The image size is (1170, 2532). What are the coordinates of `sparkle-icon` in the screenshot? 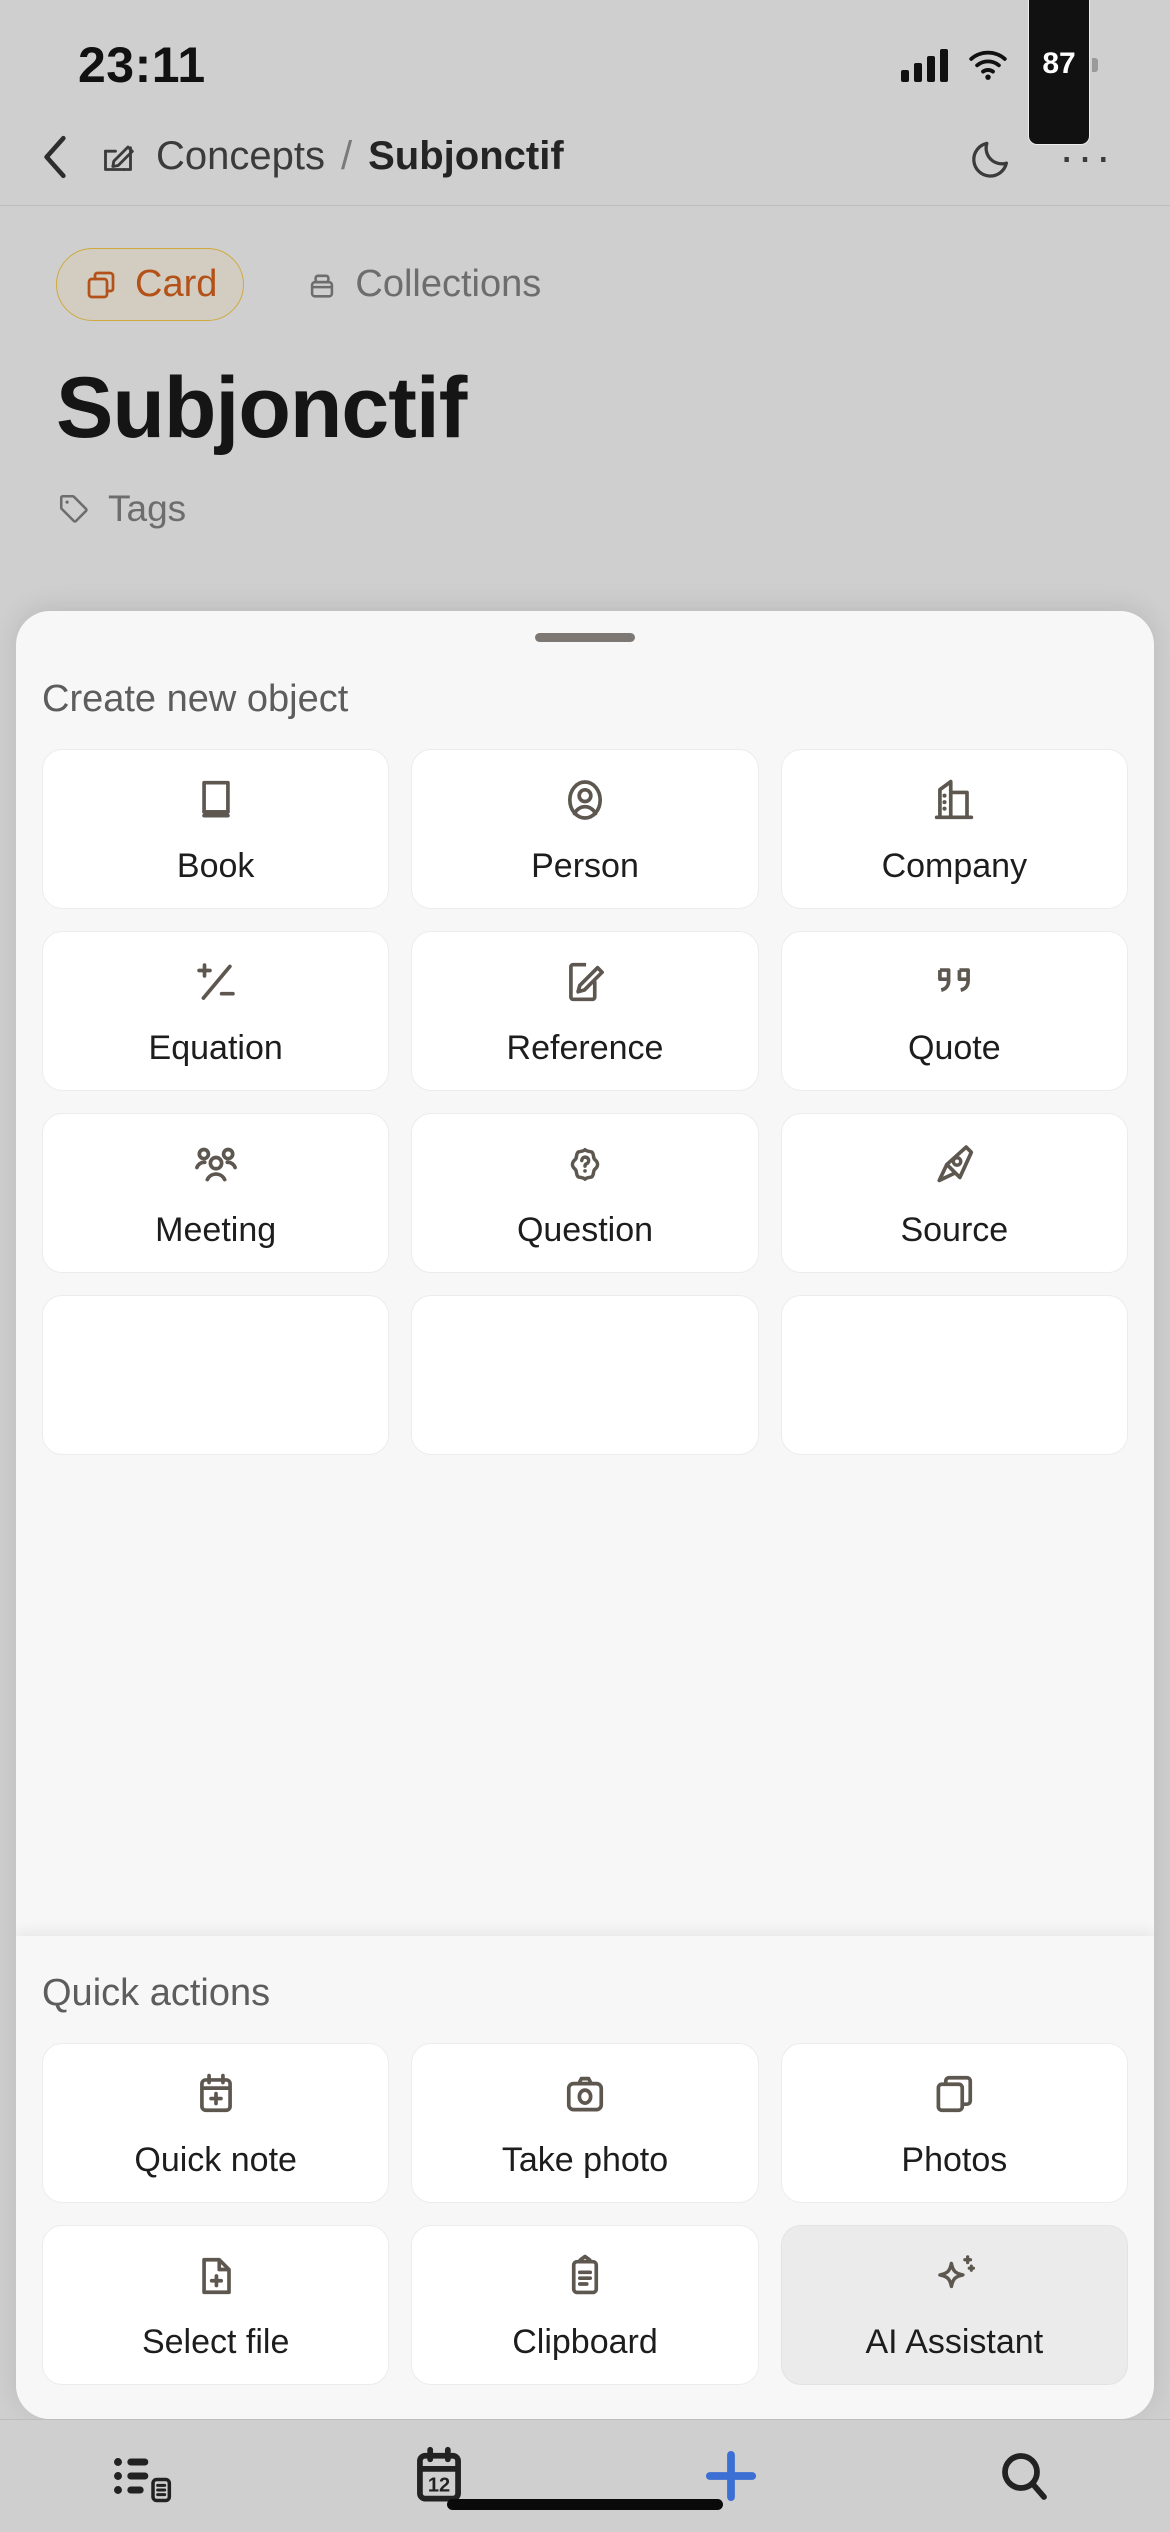 It's located at (954, 2276).